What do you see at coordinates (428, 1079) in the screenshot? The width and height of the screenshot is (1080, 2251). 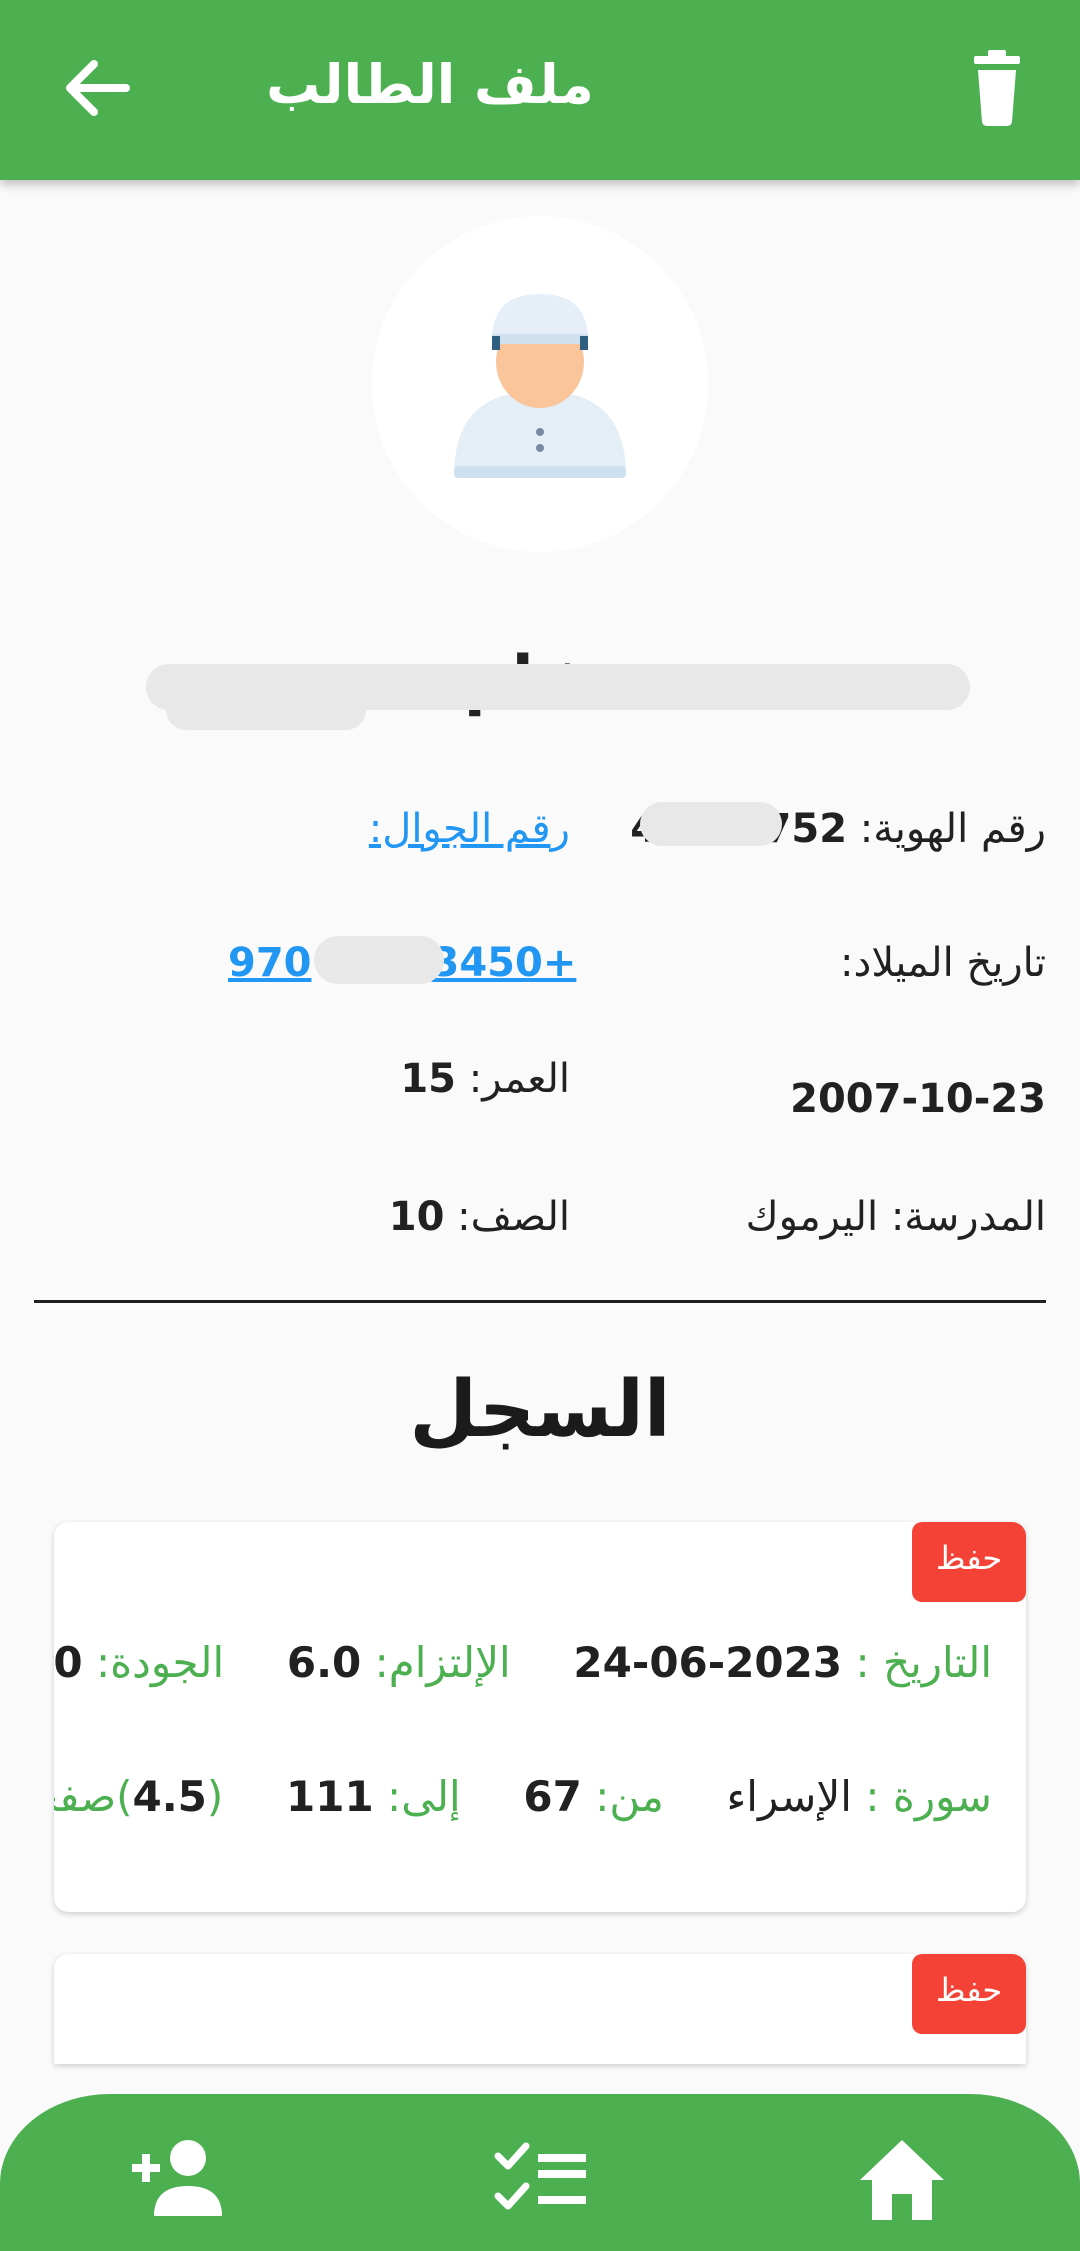 I see `age-value: 15` at bounding box center [428, 1079].